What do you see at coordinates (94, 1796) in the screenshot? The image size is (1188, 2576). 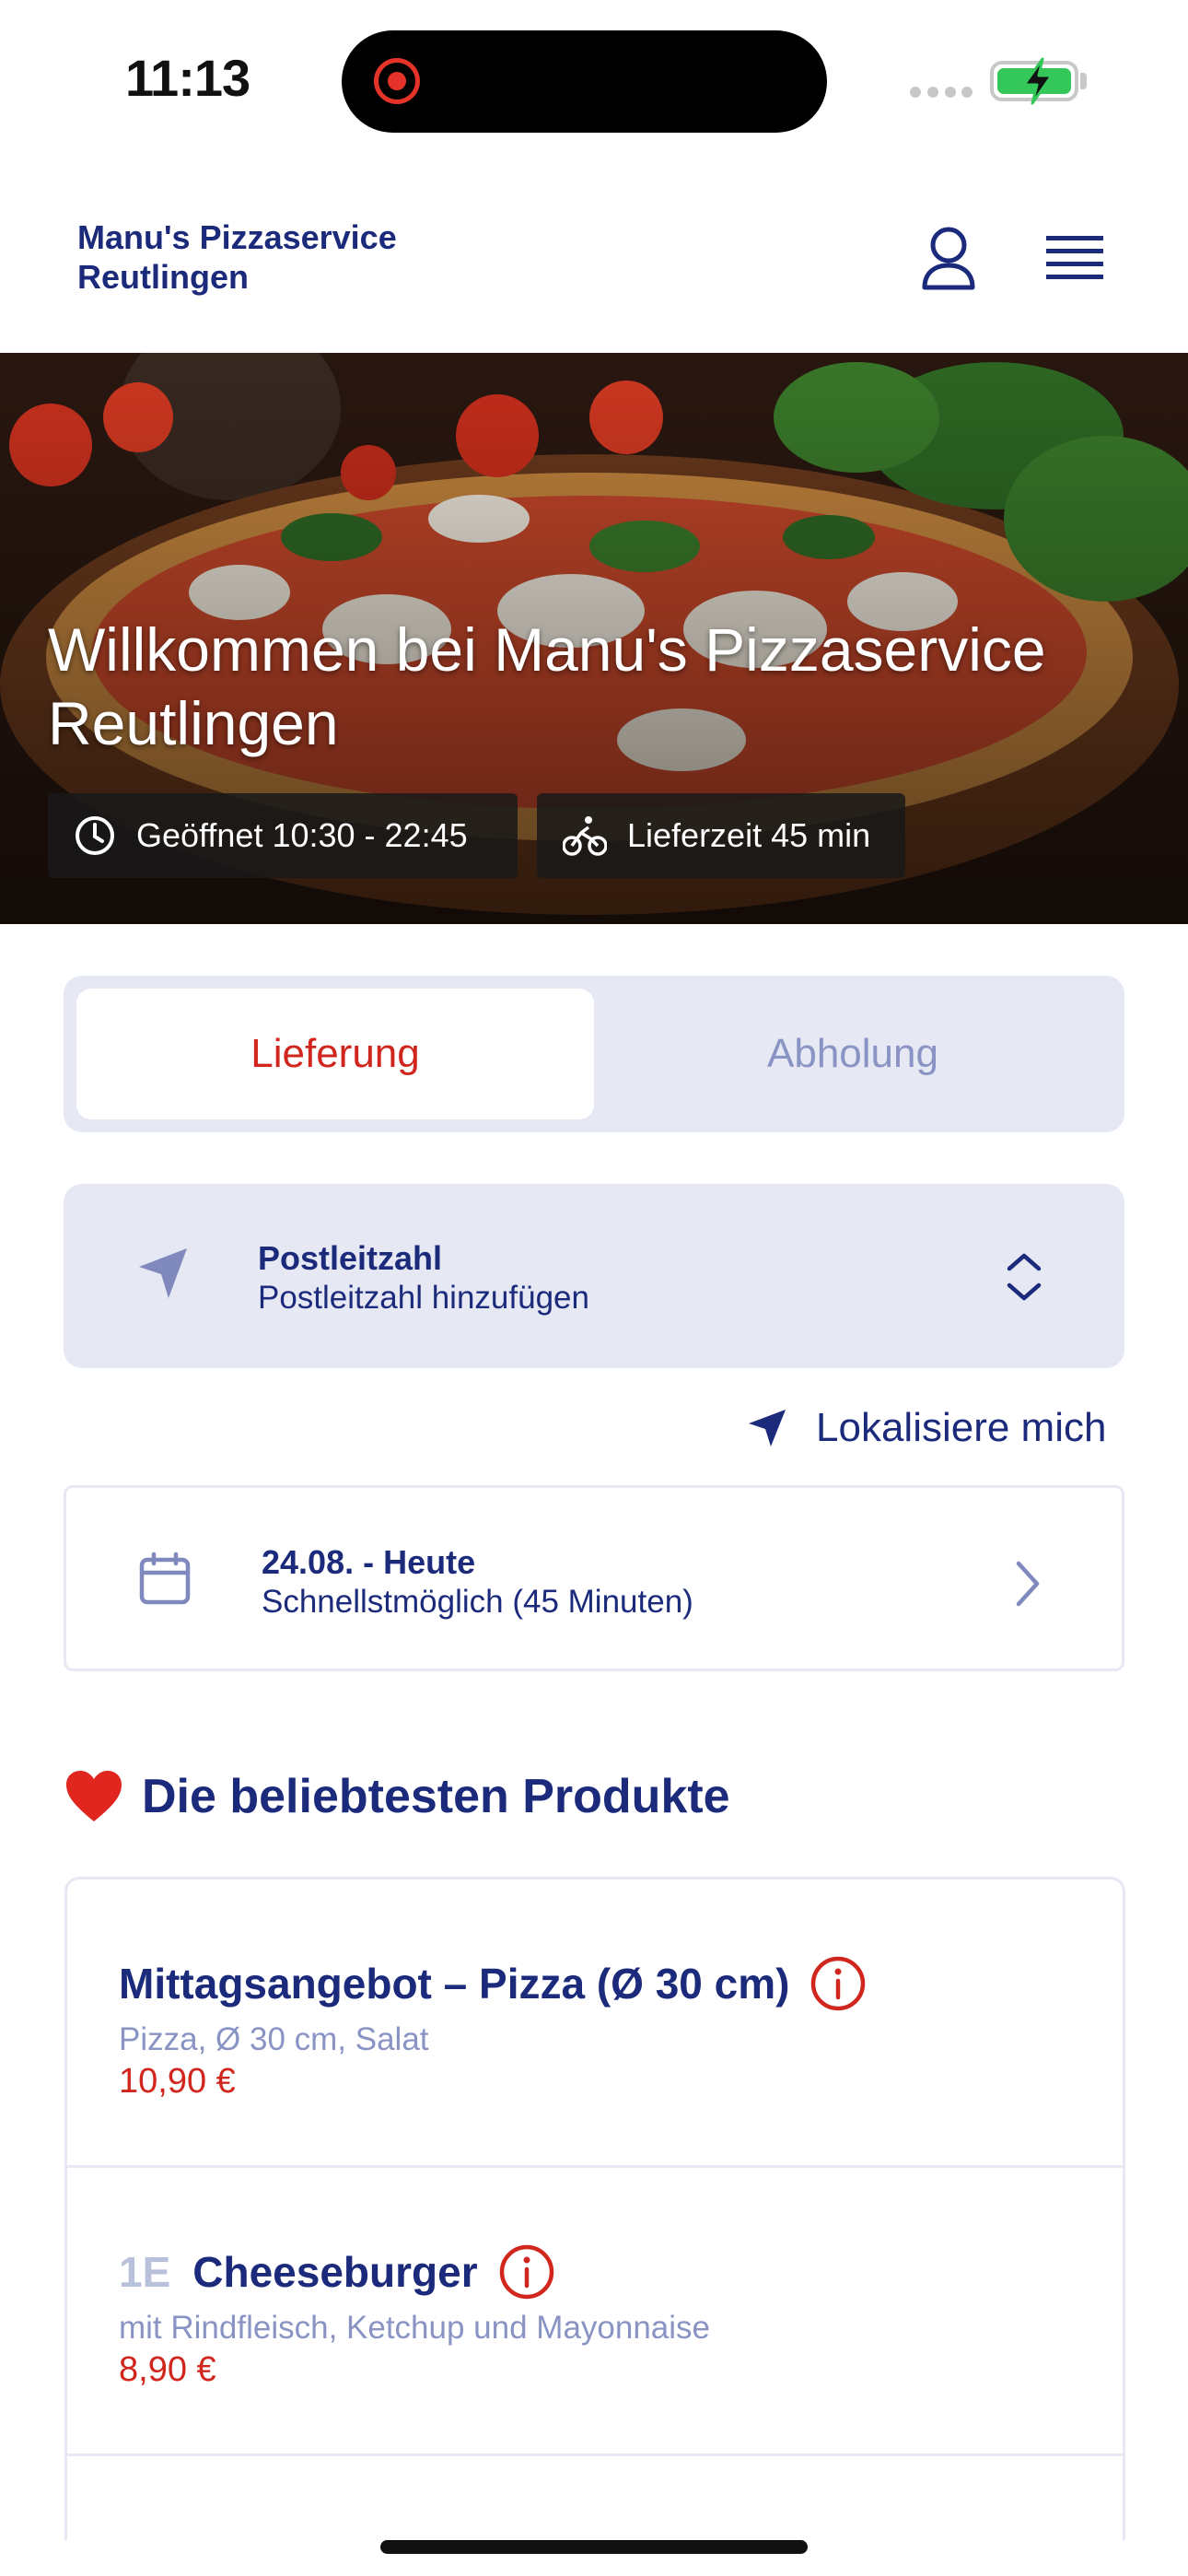 I see `heart-icon` at bounding box center [94, 1796].